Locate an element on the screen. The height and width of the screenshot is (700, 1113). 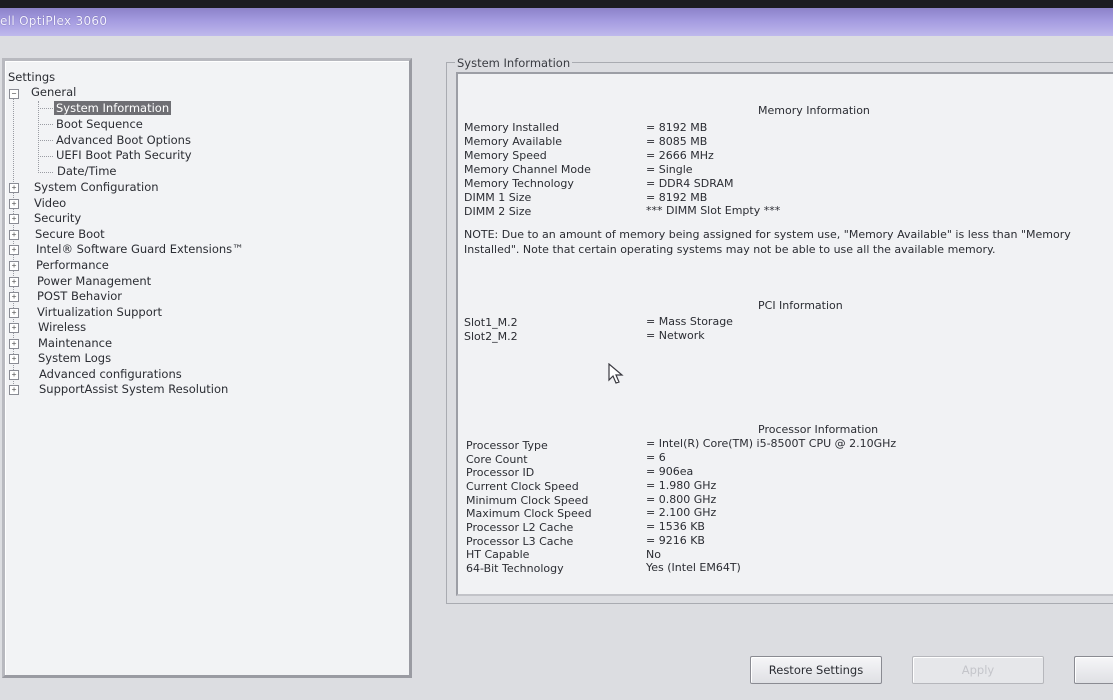
memory-label: Memory Technology is located at coordinates (519, 183).